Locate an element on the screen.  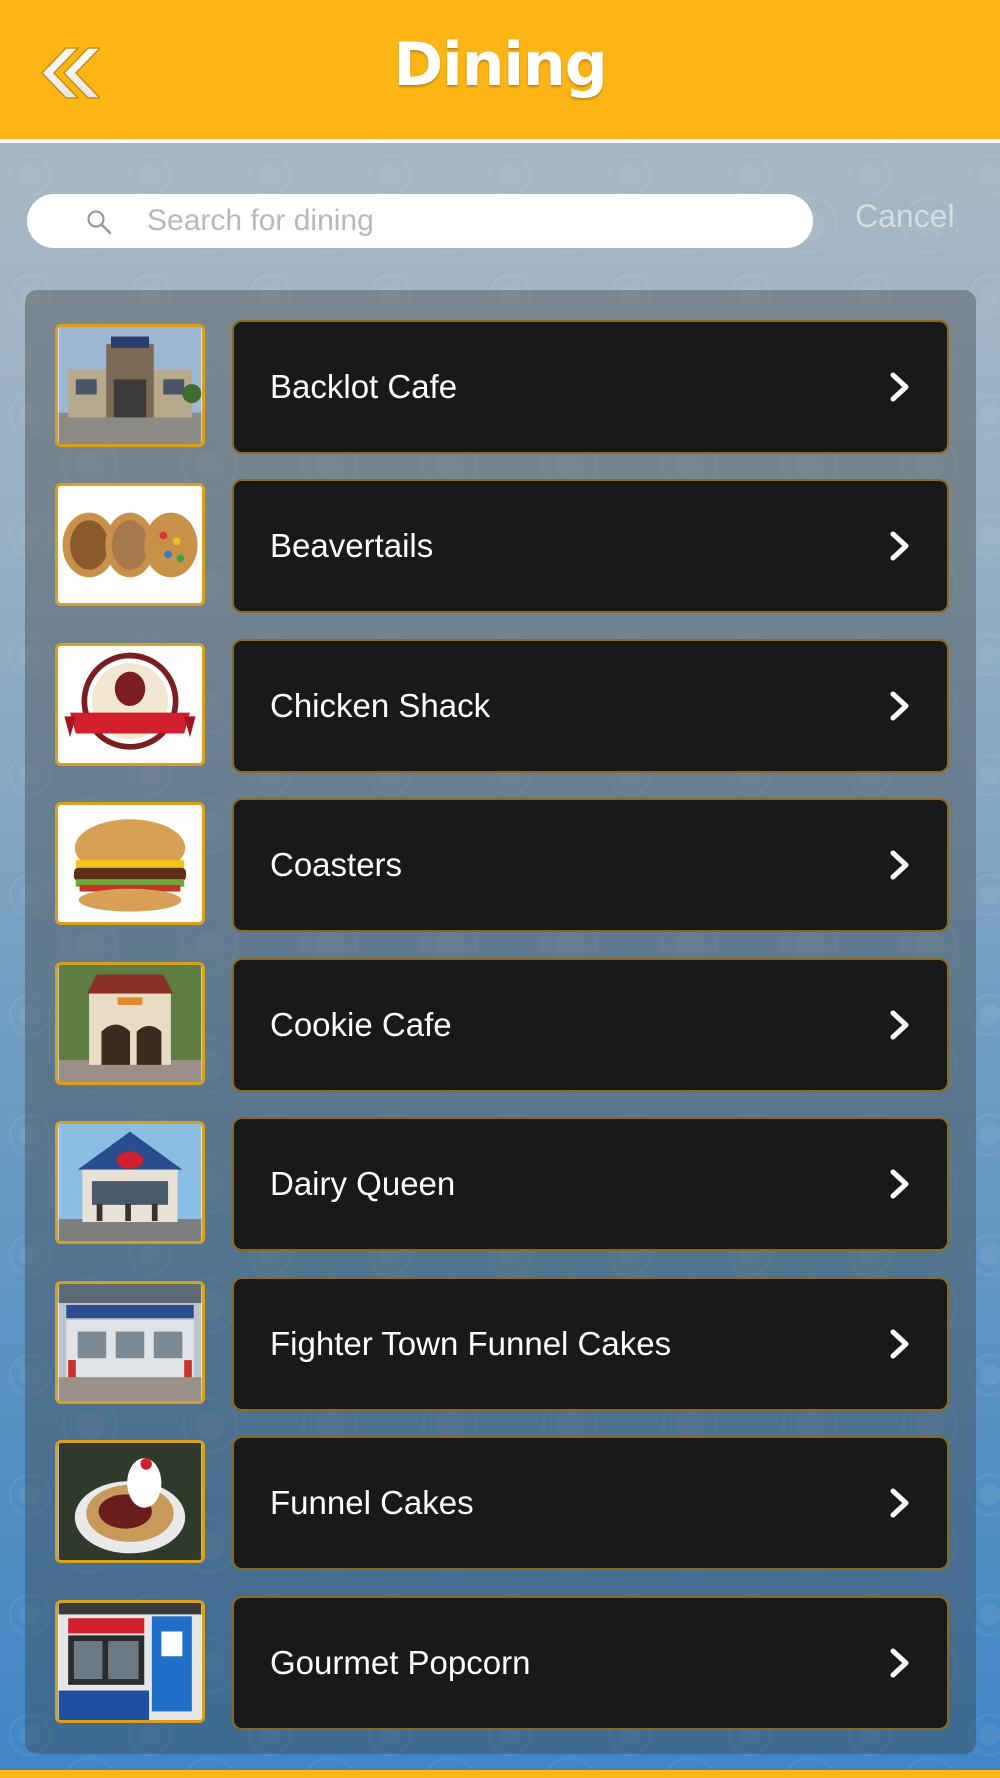
popcorn-shop-photo is located at coordinates (130, 1661).